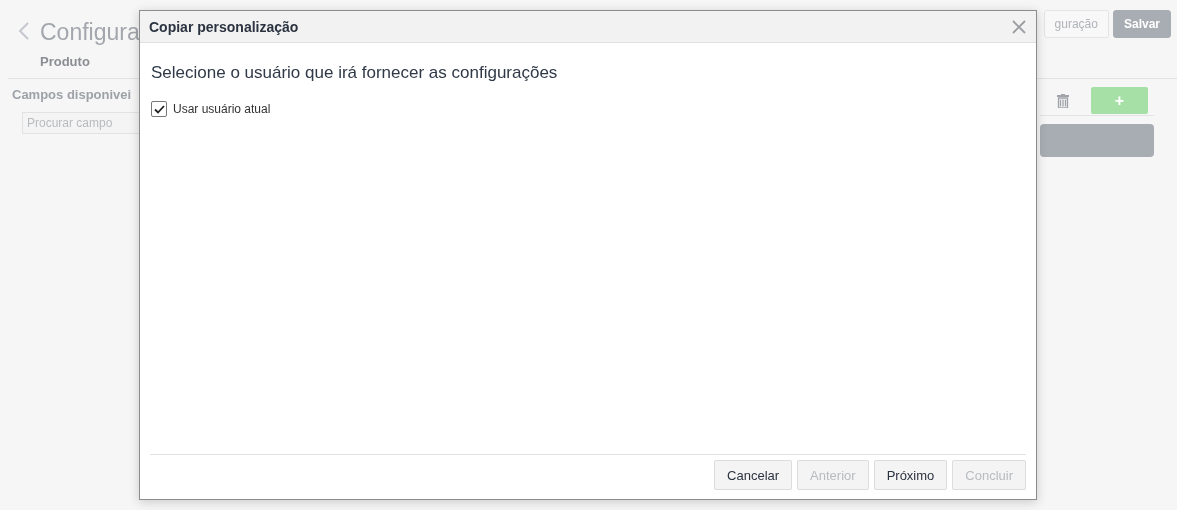 The width and height of the screenshot is (1177, 510). Describe the element at coordinates (224, 26) in the screenshot. I see `dialog-title: Copiar personalização` at that location.